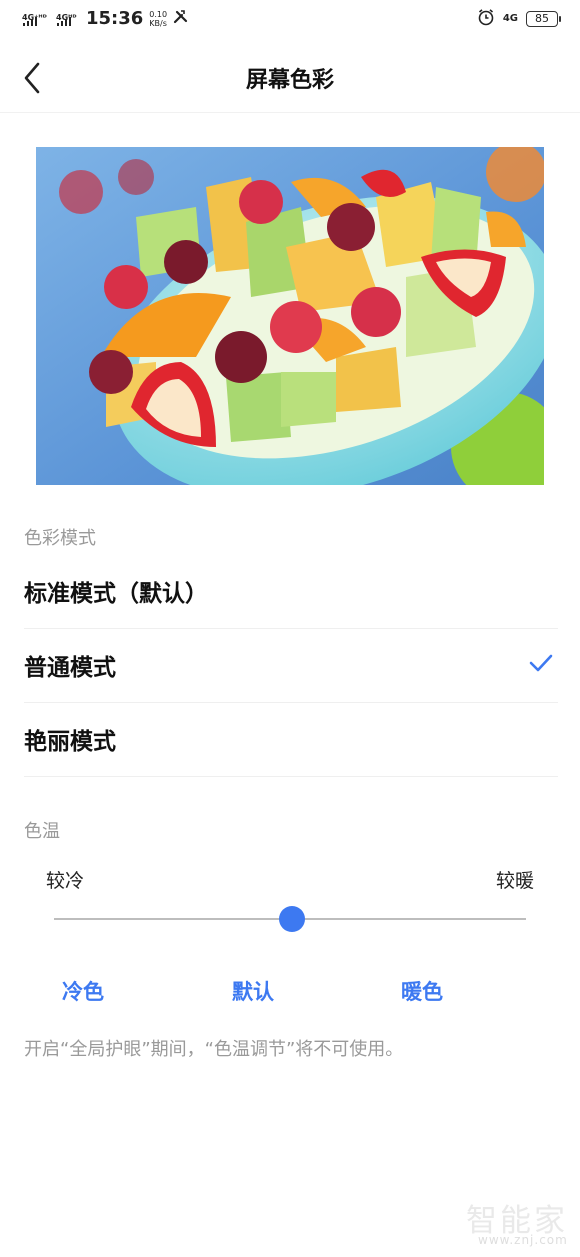 Image resolution: width=580 pixels, height=1257 pixels. I want to click on tools-icon, so click(181, 18).